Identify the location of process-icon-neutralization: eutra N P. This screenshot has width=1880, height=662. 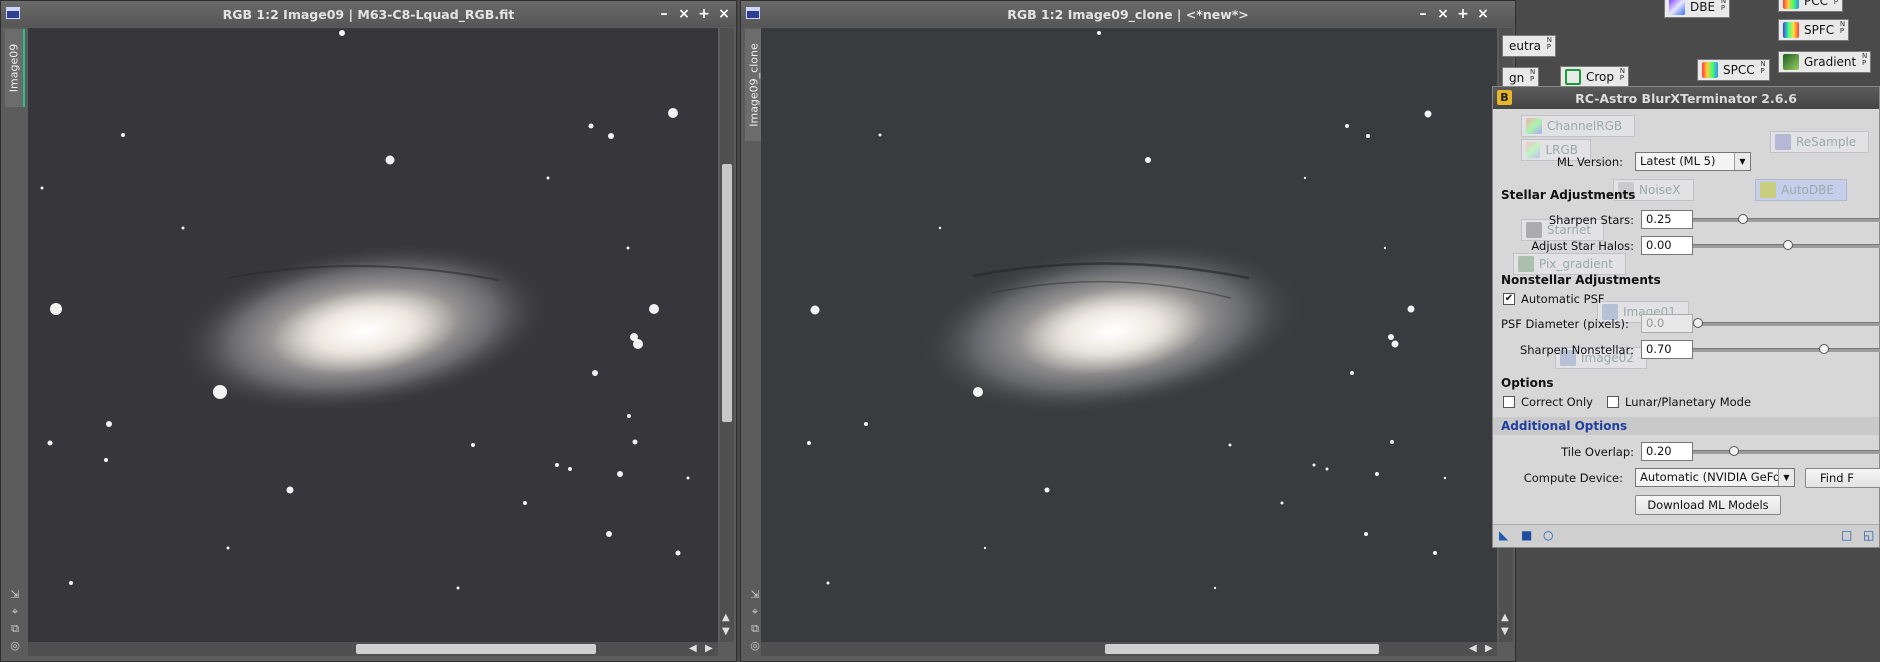
(1529, 46).